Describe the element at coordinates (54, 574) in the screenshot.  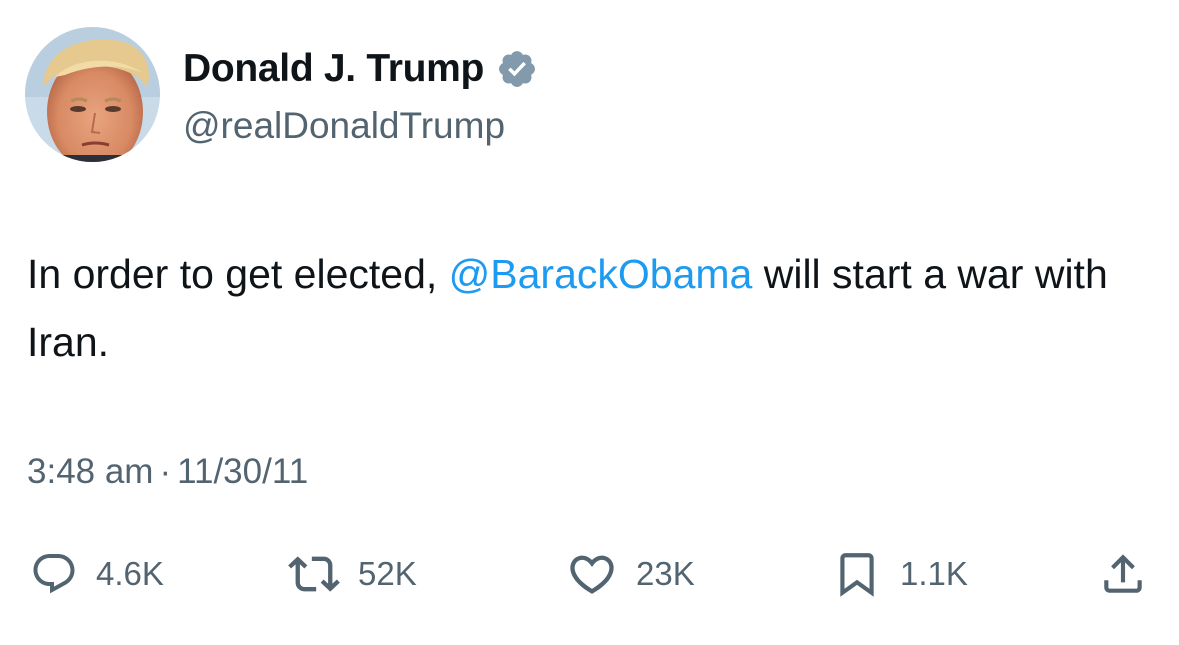
I see `speech-bubble-icon` at that location.